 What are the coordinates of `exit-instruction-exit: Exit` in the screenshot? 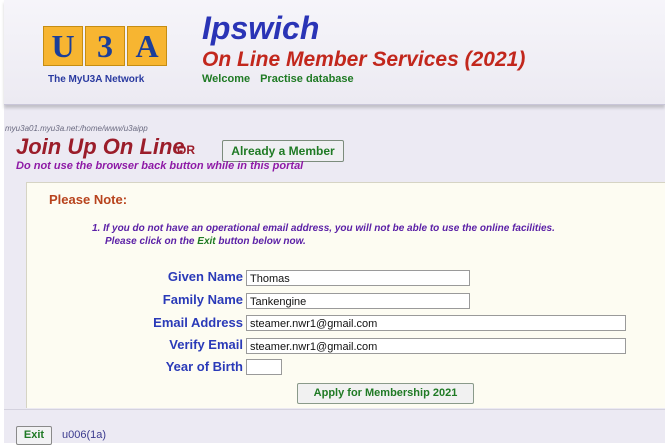 It's located at (206, 241).